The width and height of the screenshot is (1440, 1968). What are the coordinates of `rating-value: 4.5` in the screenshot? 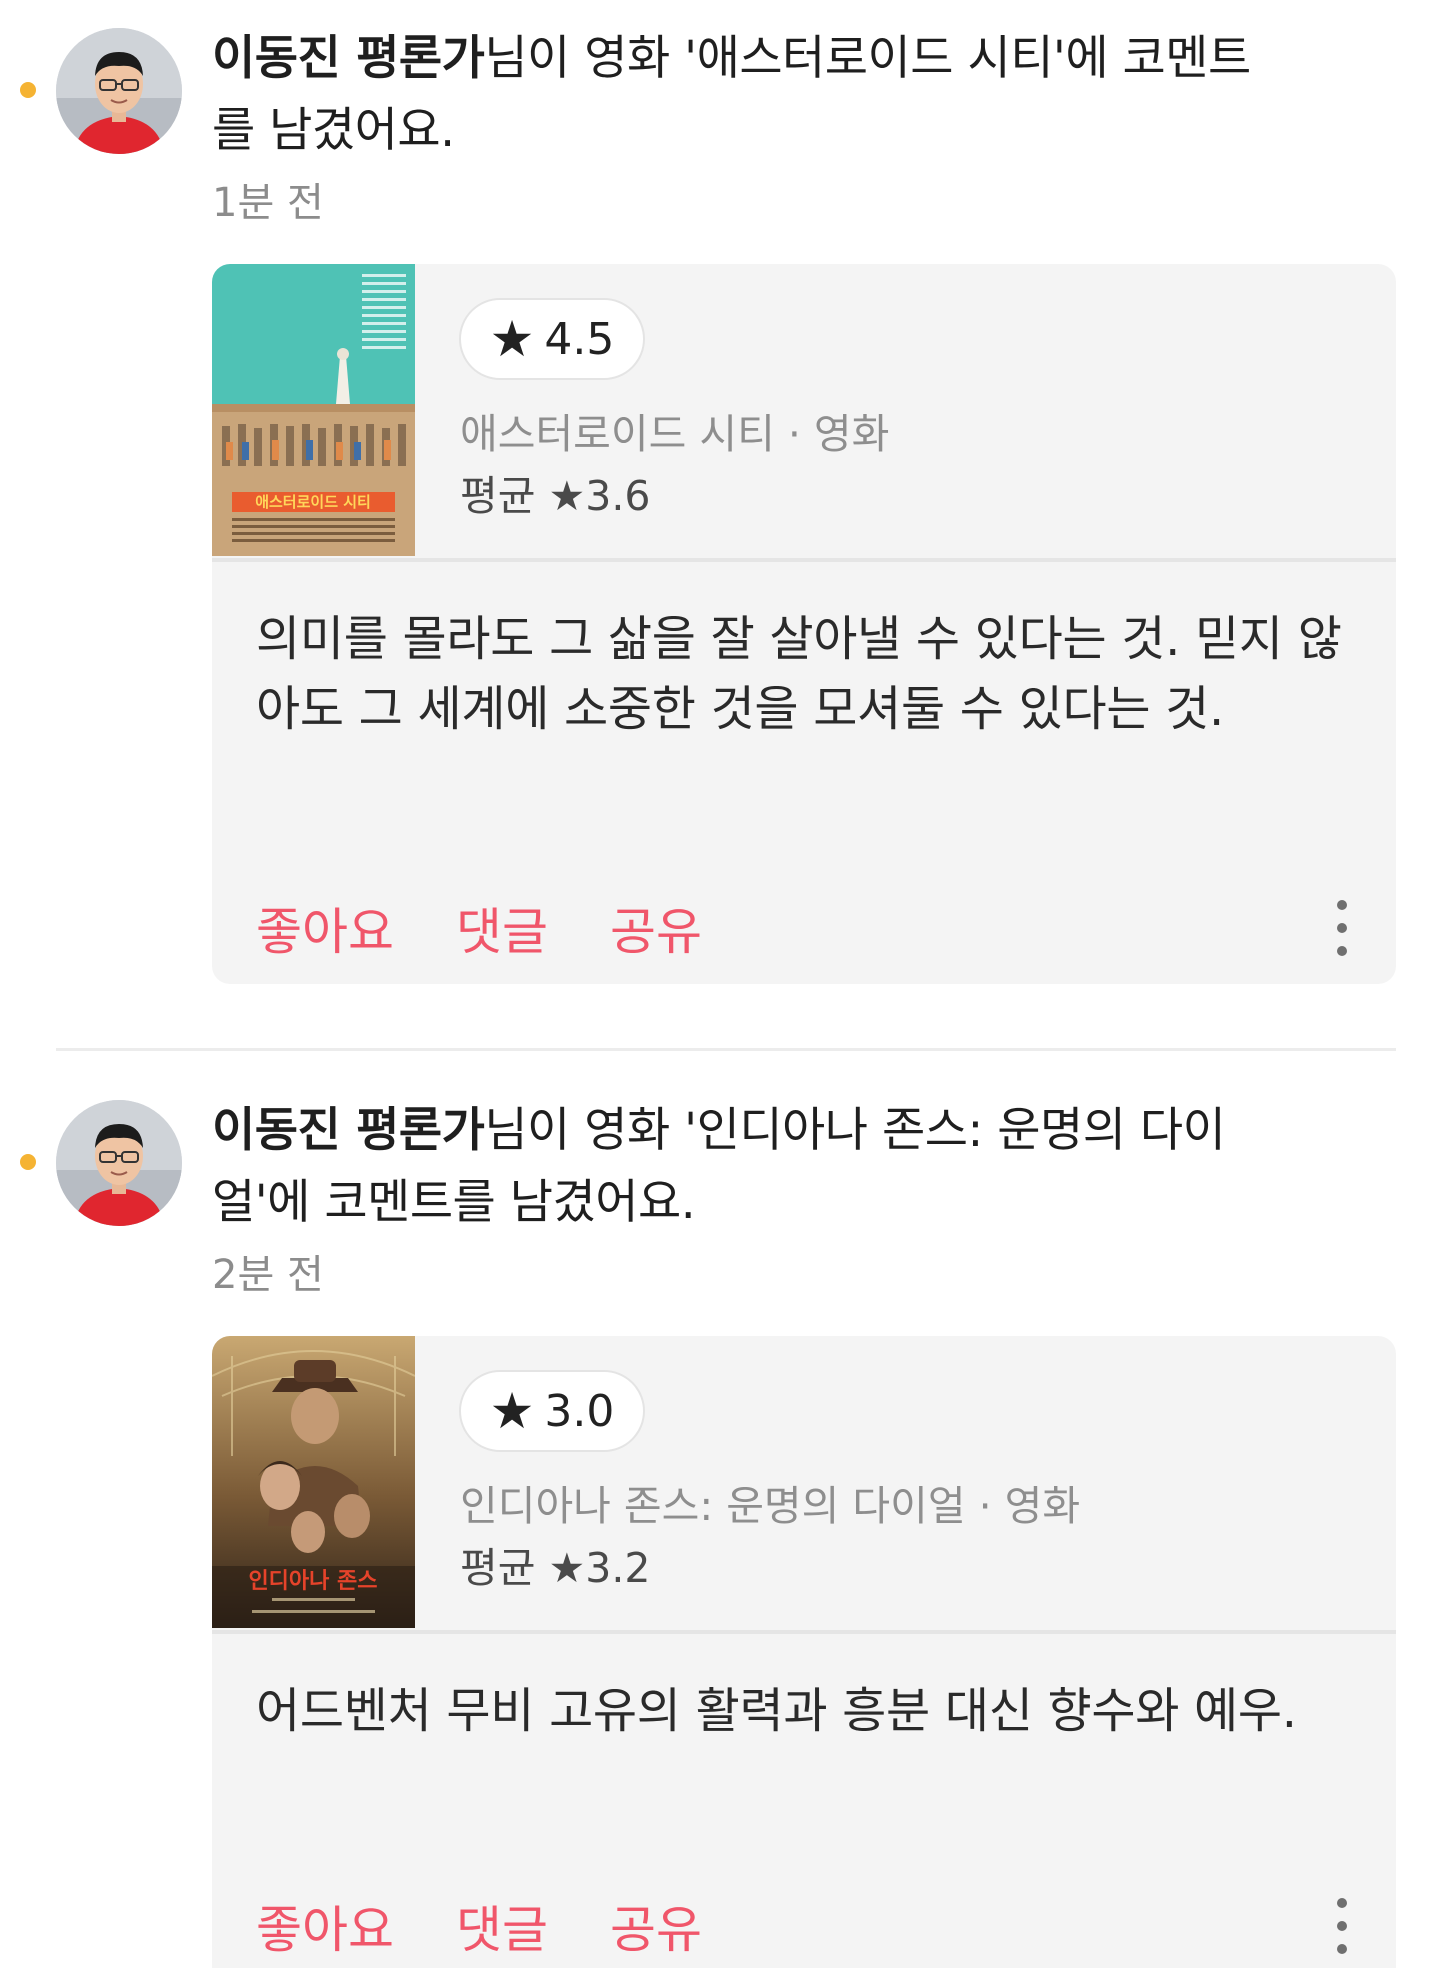 It's located at (579, 339).